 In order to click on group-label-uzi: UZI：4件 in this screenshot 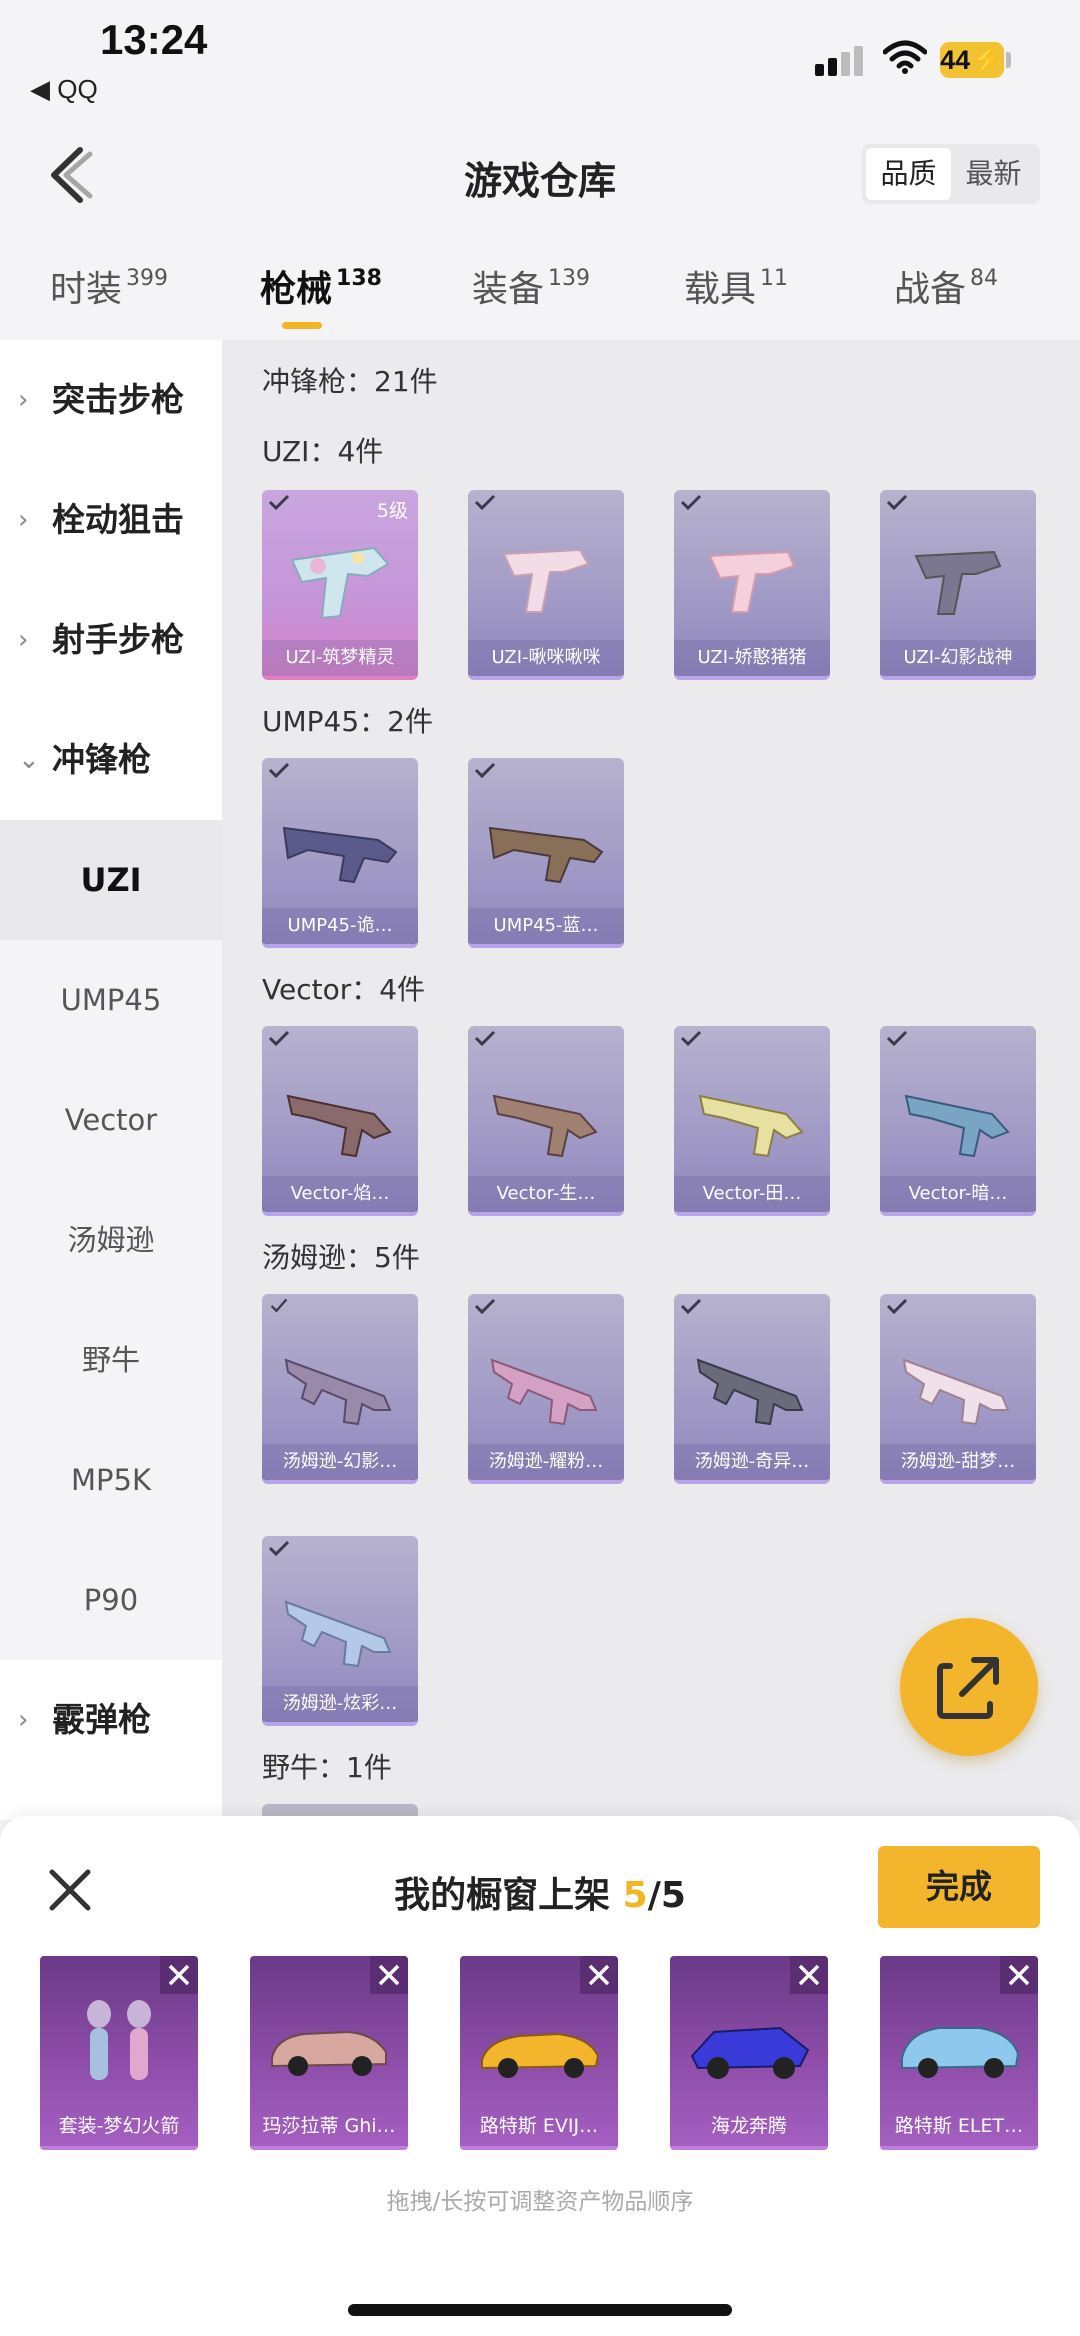, I will do `click(323, 451)`.